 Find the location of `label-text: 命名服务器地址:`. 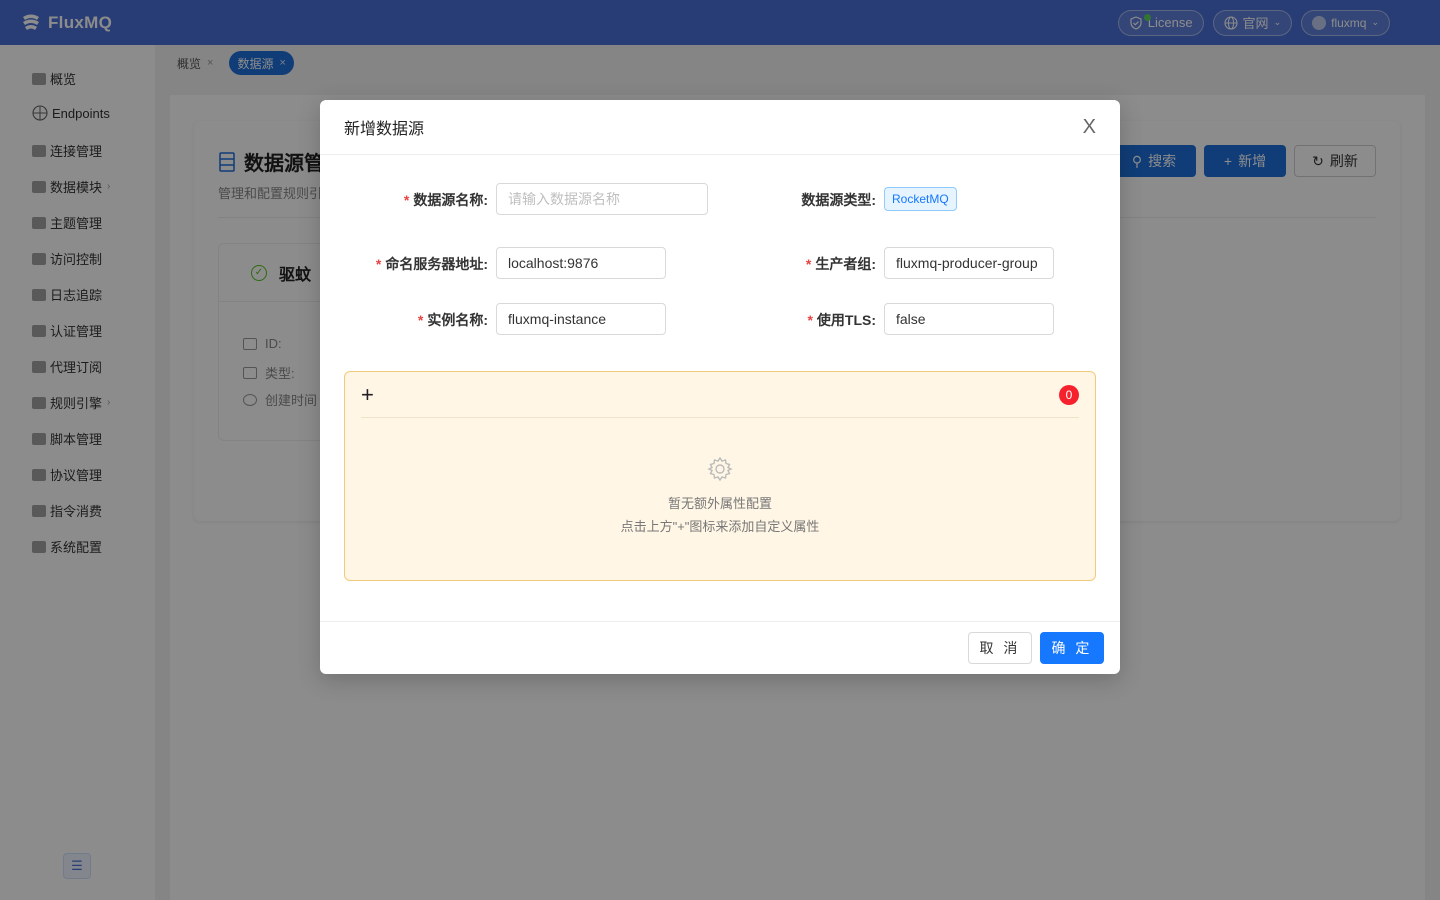

label-text: 命名服务器地址: is located at coordinates (436, 264).